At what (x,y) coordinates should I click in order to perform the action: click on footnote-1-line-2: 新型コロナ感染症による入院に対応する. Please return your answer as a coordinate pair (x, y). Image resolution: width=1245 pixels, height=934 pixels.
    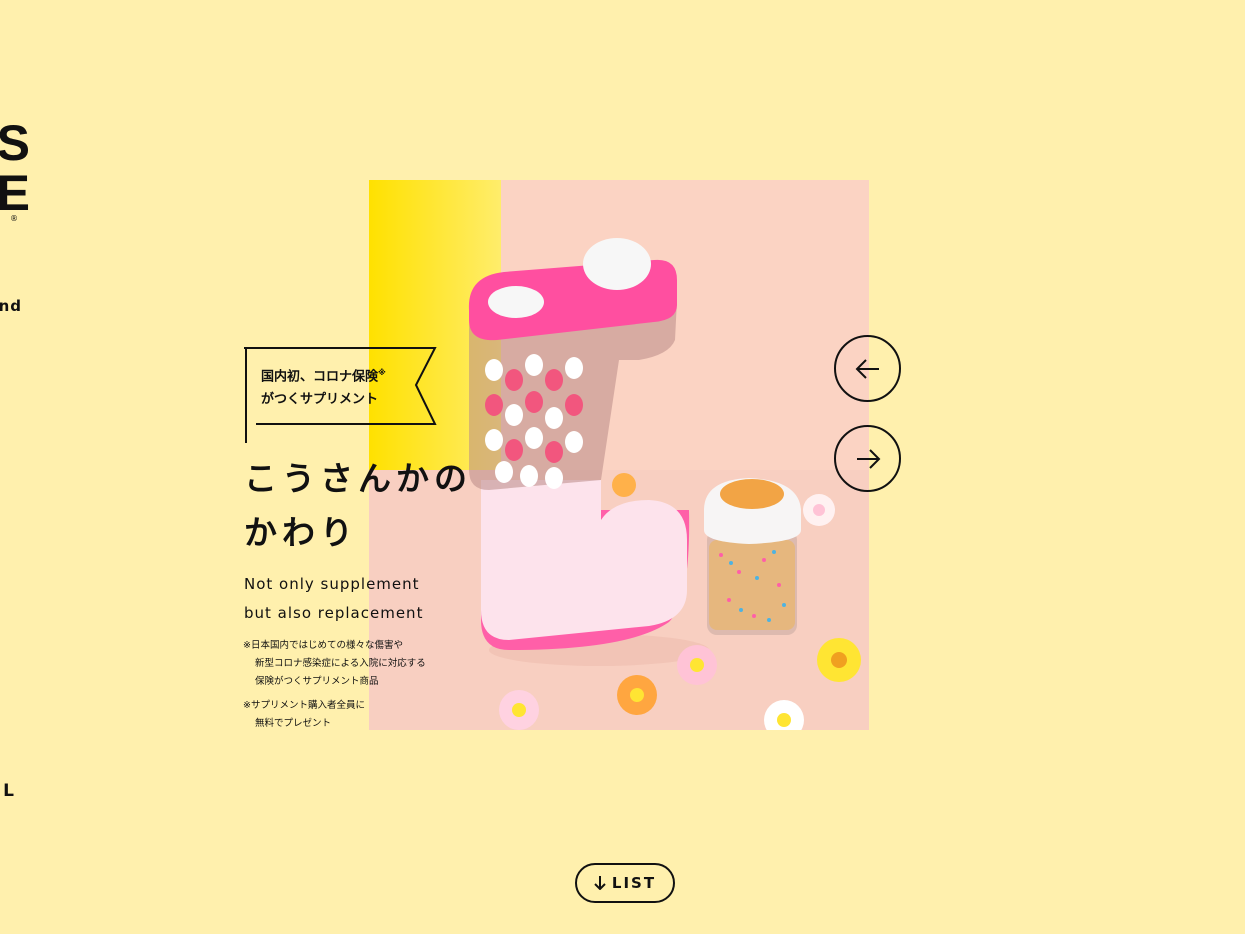
    Looking at the image, I should click on (340, 663).